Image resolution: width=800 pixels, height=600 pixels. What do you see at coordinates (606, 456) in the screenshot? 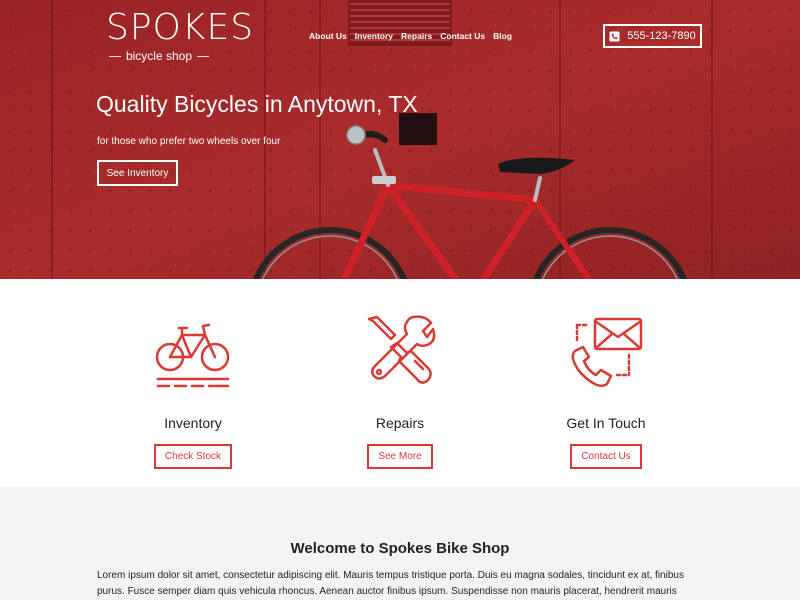
I see `contact-us-button: Contact Us` at bounding box center [606, 456].